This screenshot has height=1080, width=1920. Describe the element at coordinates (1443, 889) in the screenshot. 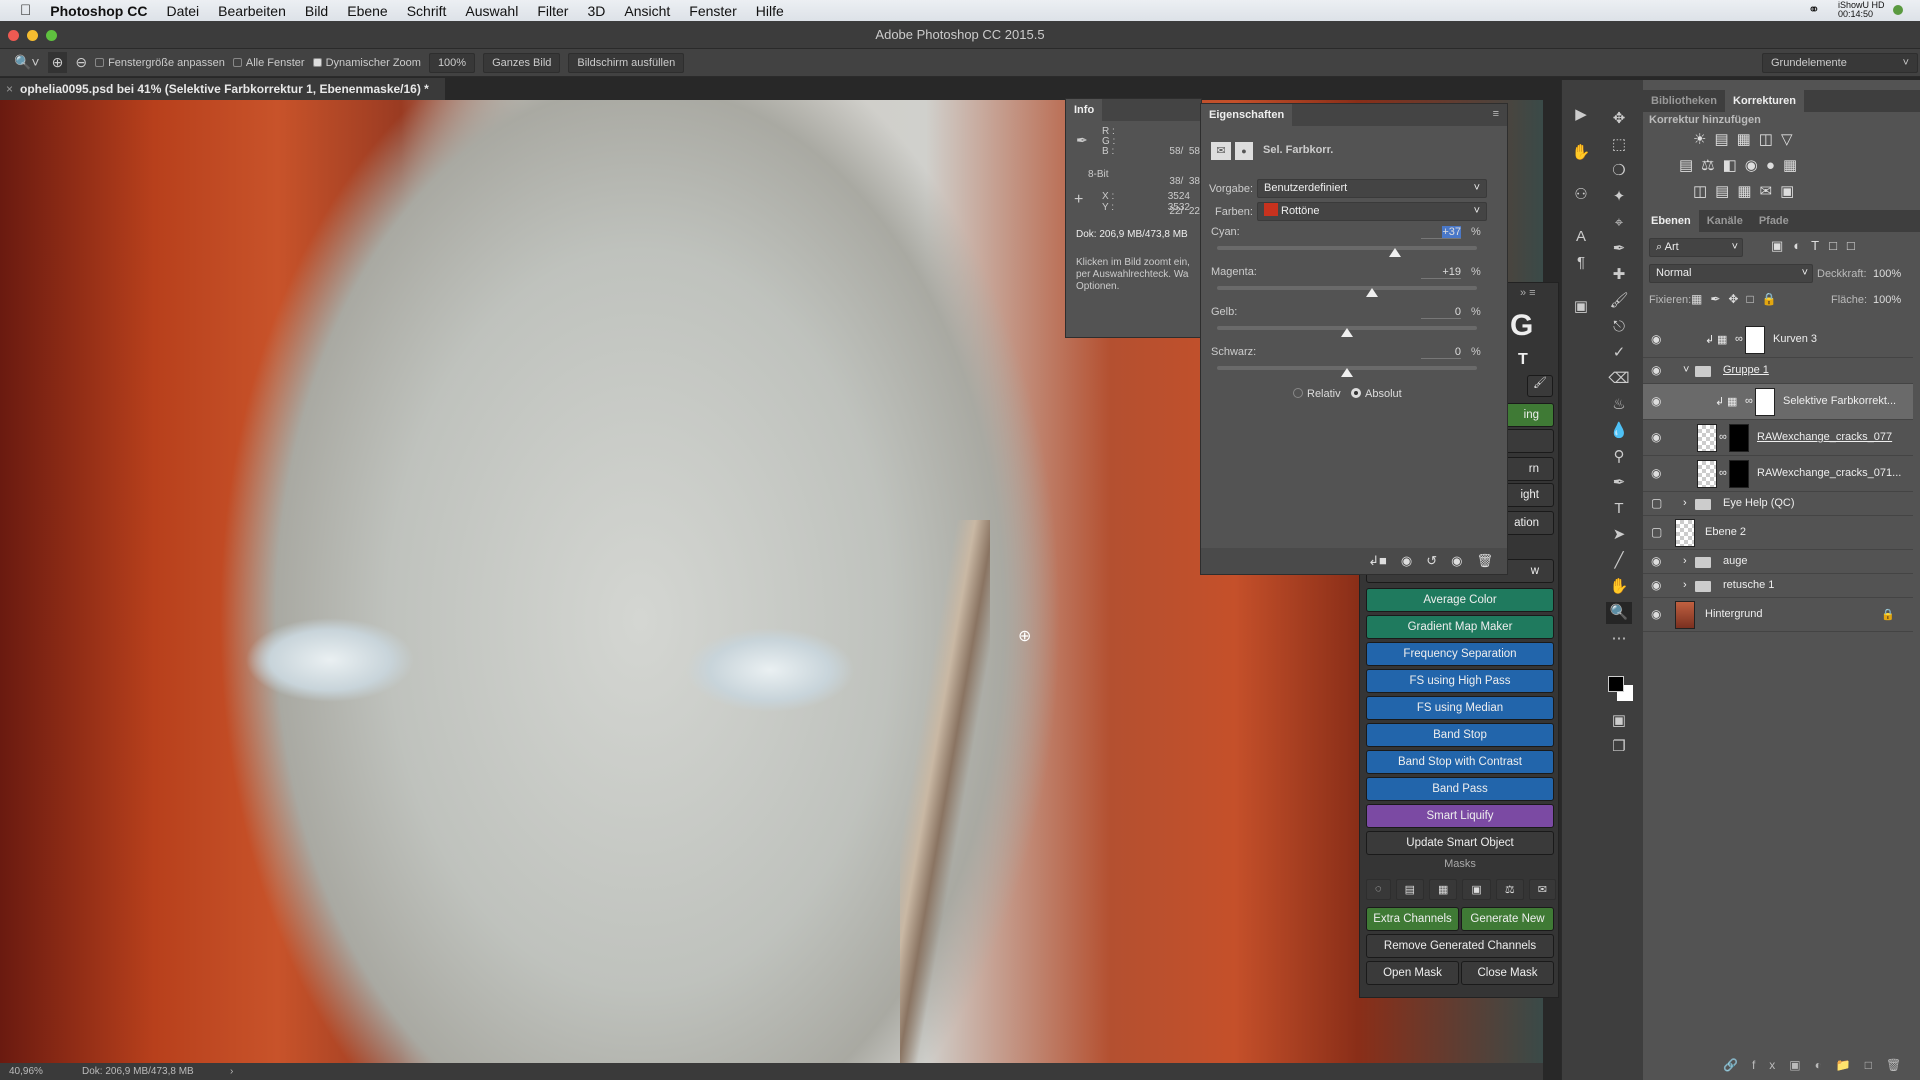

I see `mask-curves-icon: ▦` at that location.